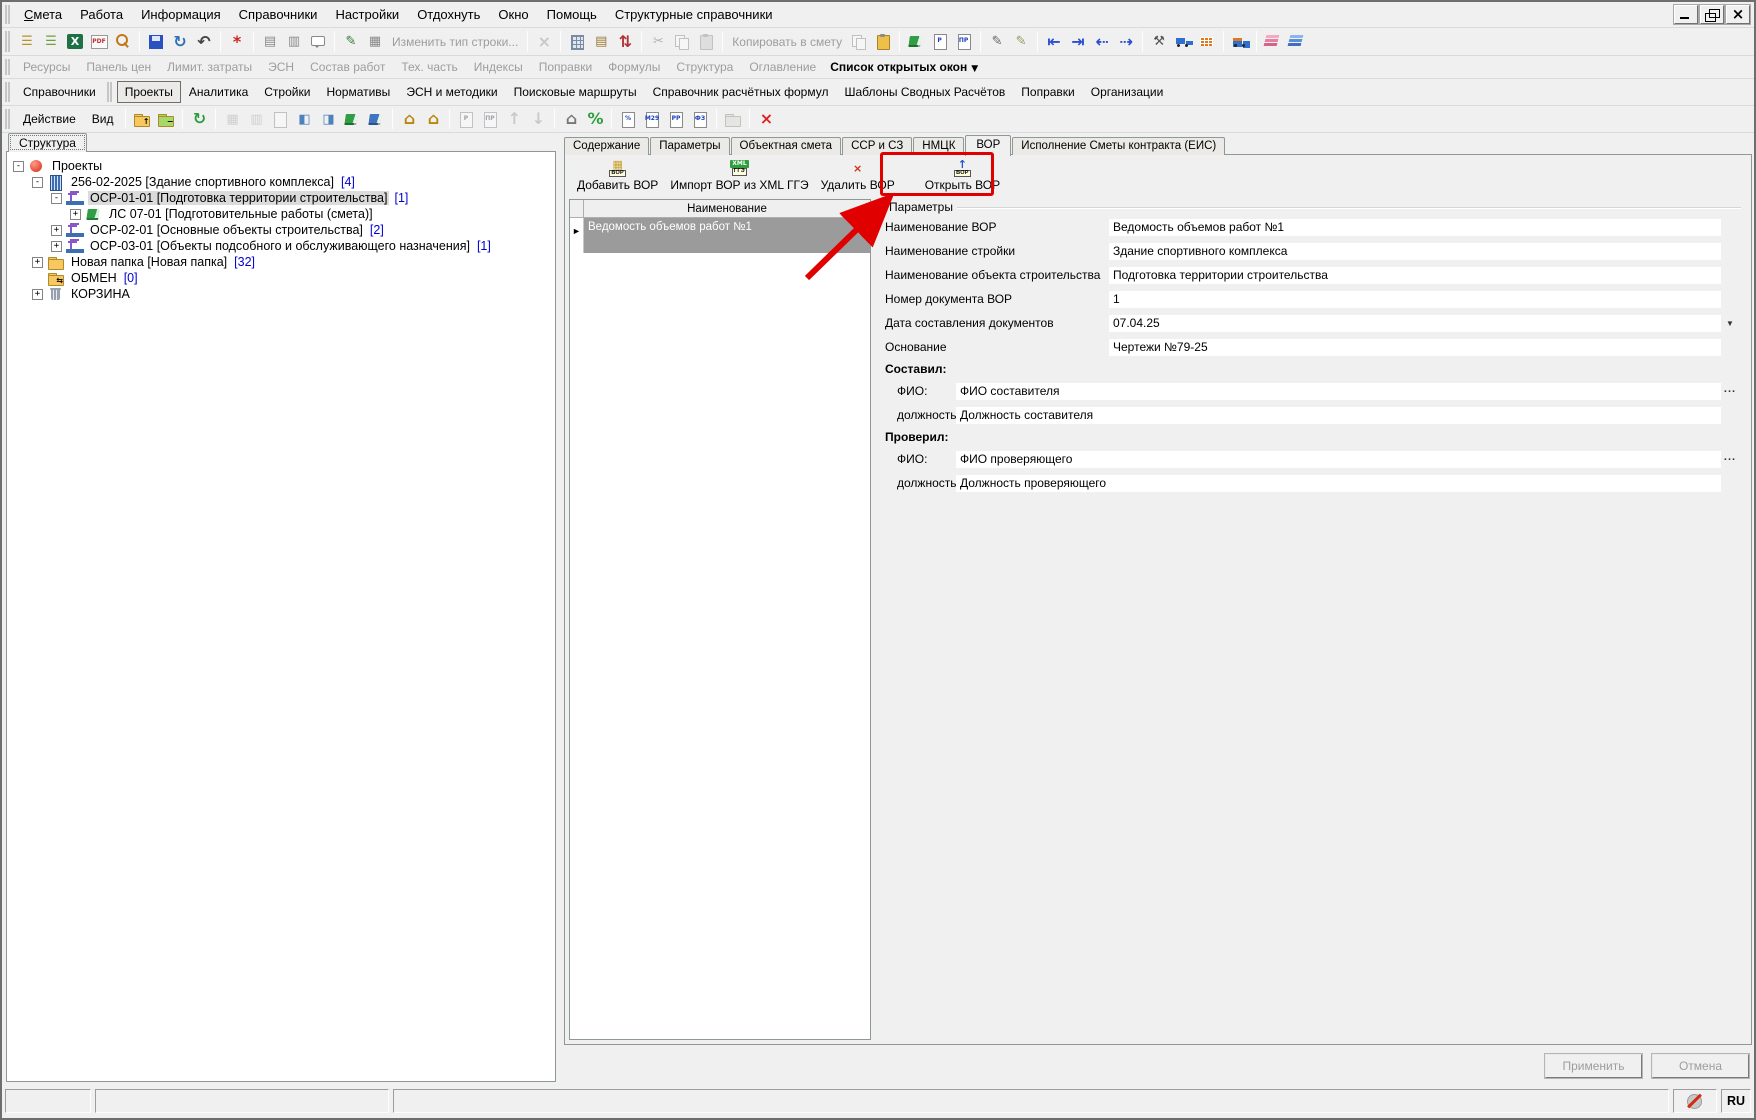  What do you see at coordinates (281, 166) in the screenshot?
I see `tree-item: - Проекты` at bounding box center [281, 166].